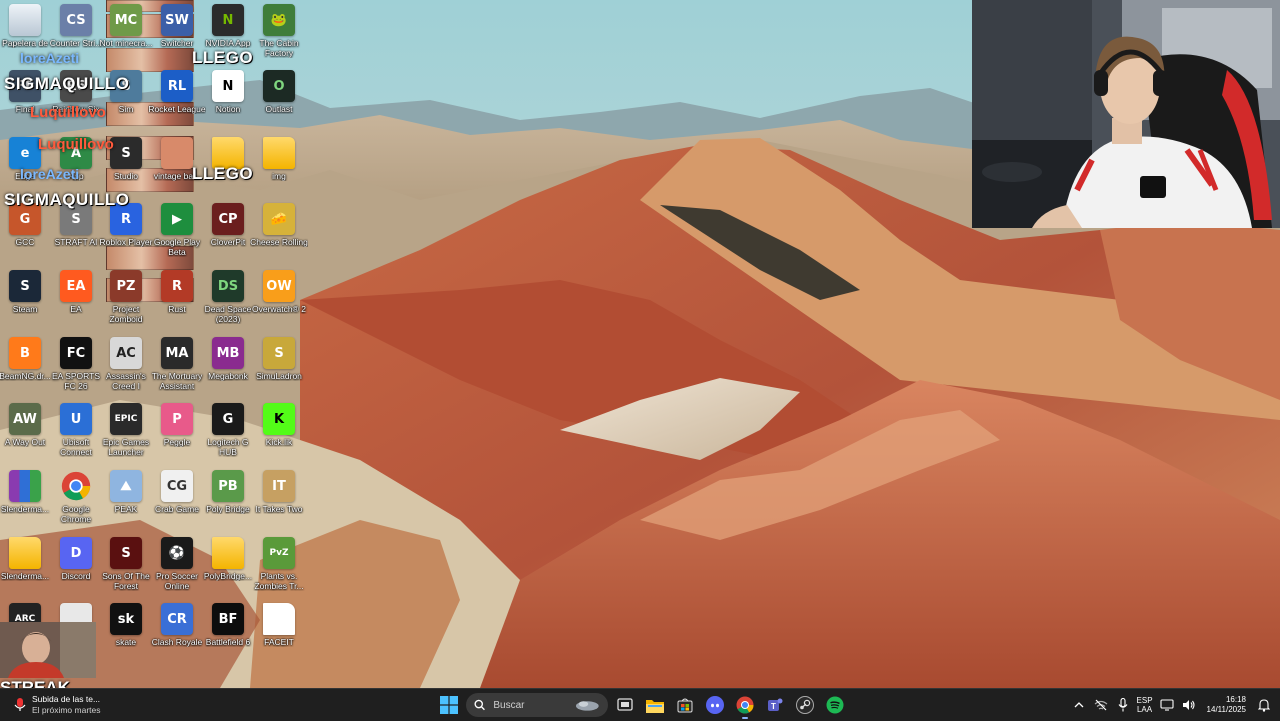  What do you see at coordinates (279, 486) in the screenshot?
I see `it-takes-two-icon: IT` at bounding box center [279, 486].